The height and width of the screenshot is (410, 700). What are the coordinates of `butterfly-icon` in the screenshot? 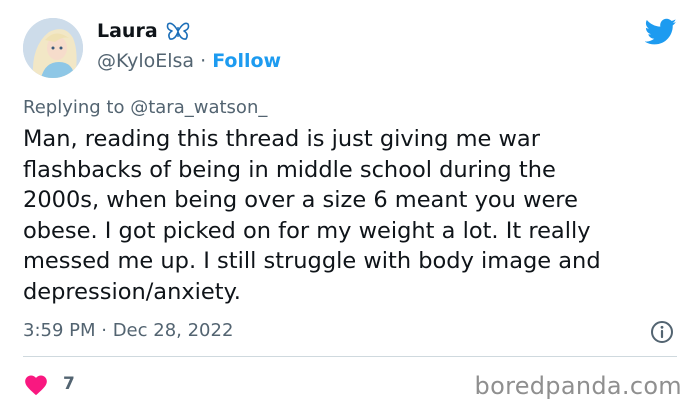 It's located at (177, 31).